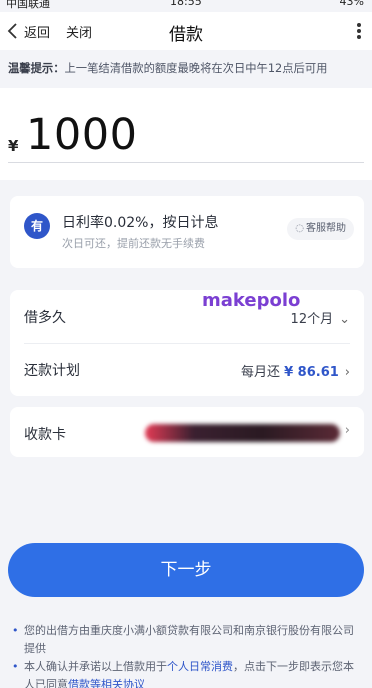 Image resolution: width=372 pixels, height=688 pixels. I want to click on clock: 18:55, so click(186, 4).